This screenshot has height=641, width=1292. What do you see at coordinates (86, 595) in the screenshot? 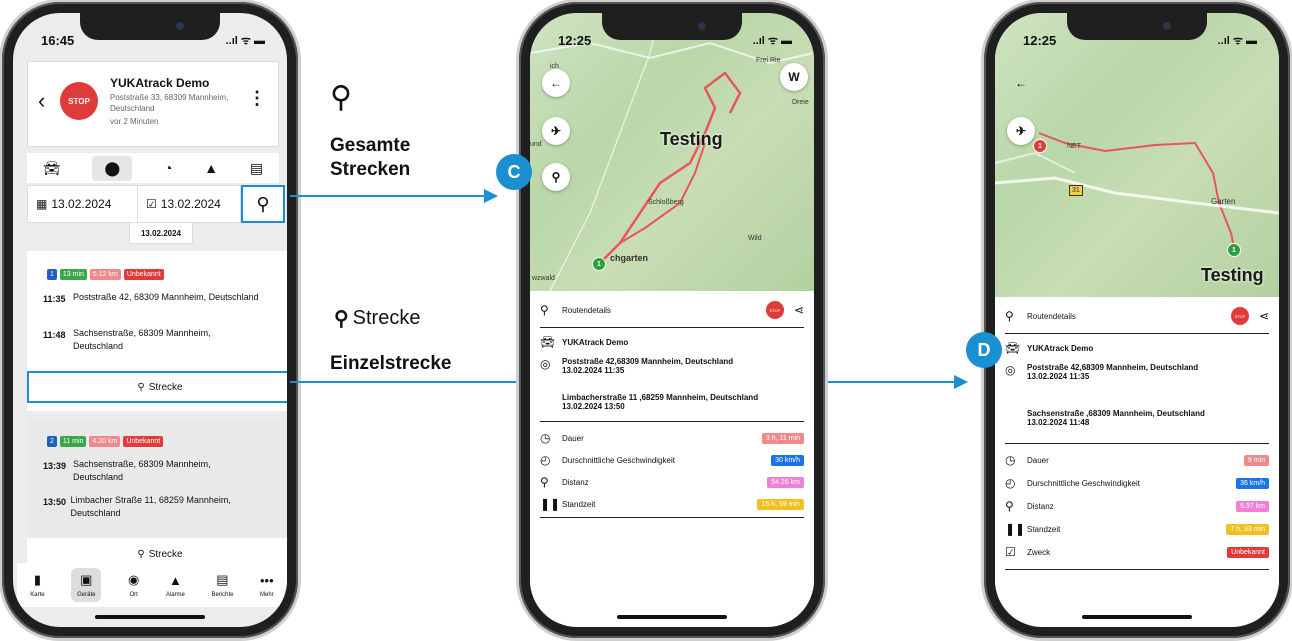
I see `nav-label: Geräte` at bounding box center [86, 595].